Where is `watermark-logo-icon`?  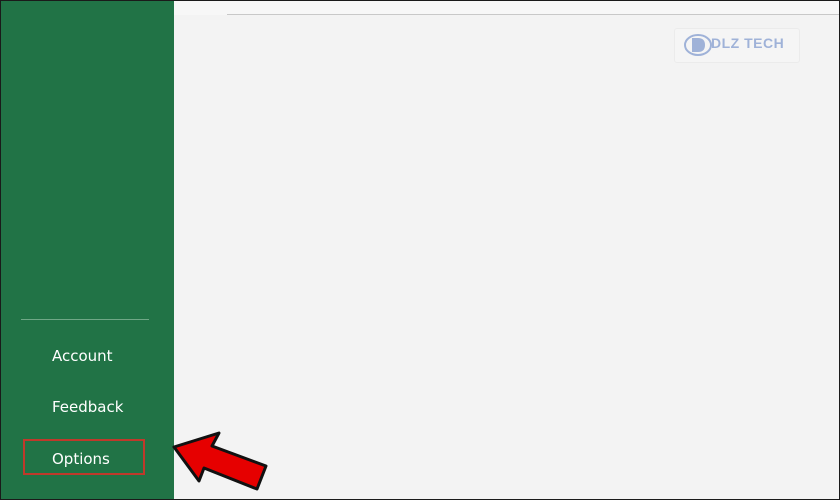
watermark-logo-icon is located at coordinates (698, 45).